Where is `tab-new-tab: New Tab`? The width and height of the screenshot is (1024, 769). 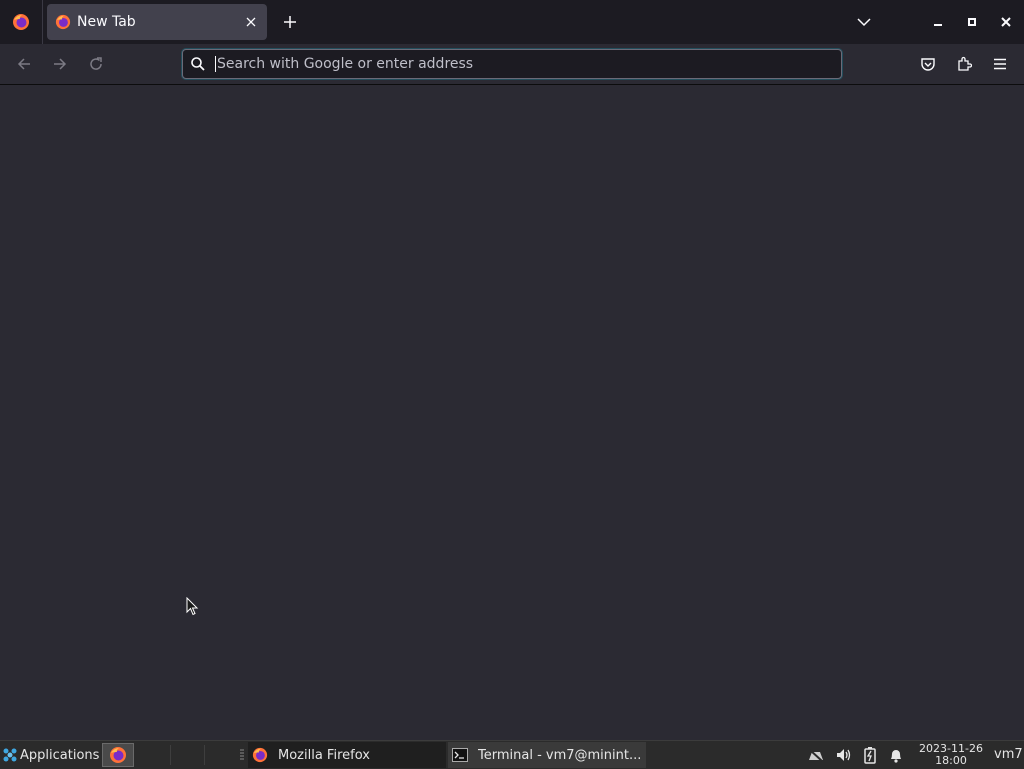
tab-new-tab: New Tab is located at coordinates (157, 22).